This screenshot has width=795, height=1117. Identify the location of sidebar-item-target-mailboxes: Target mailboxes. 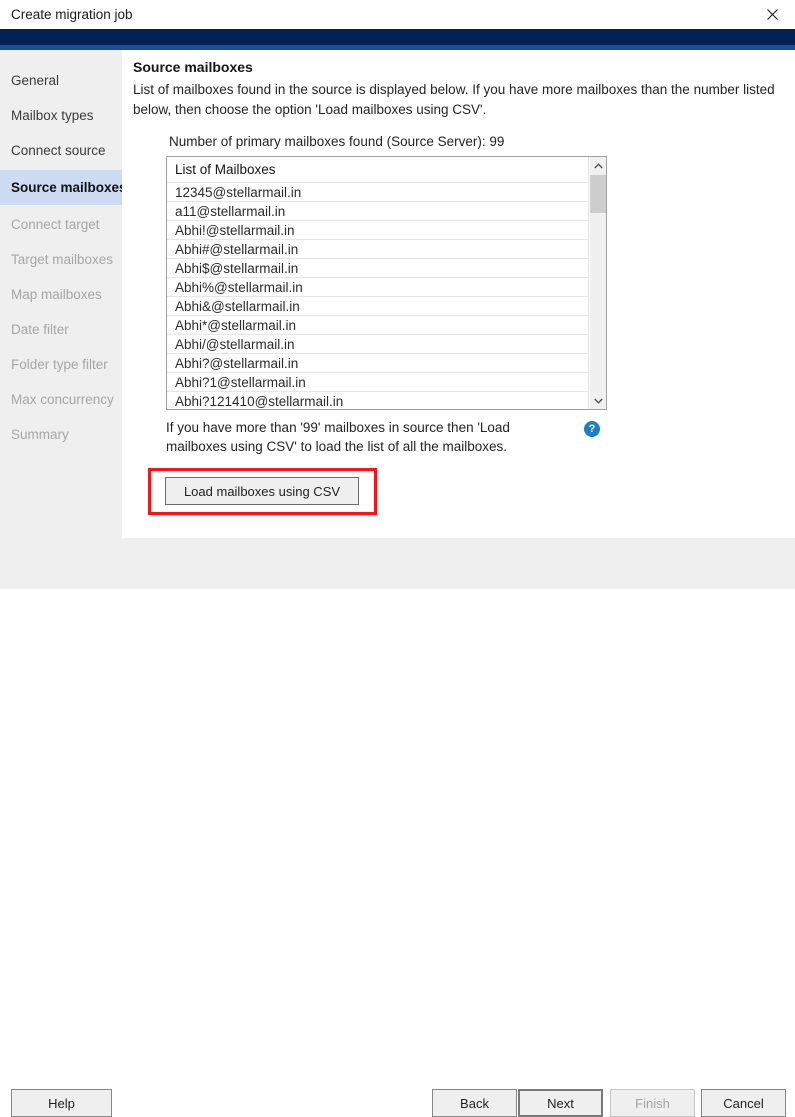
(61, 259).